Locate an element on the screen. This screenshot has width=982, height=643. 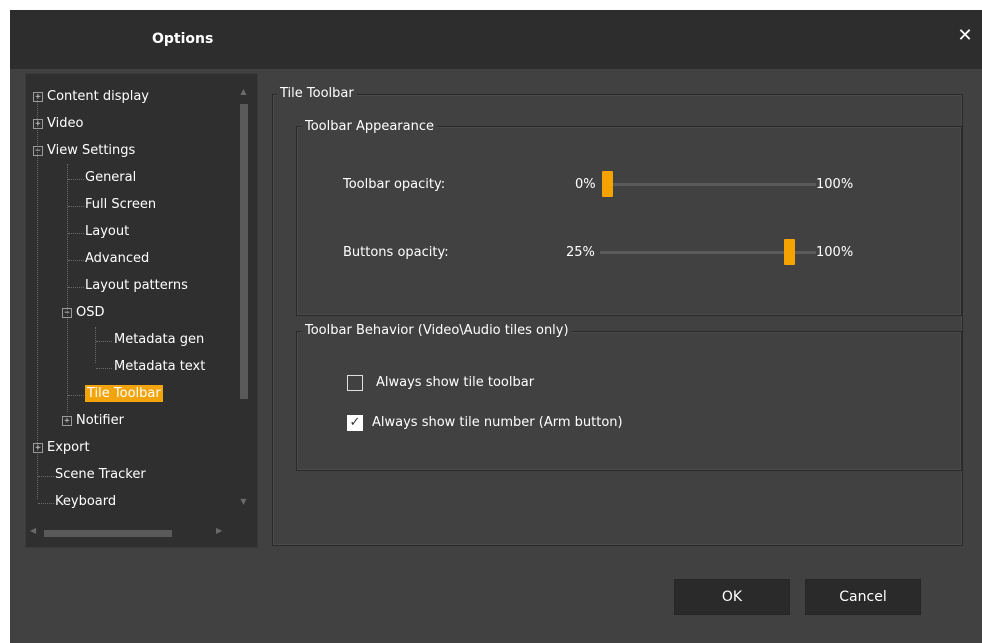
always-show-toolbar-label: Always show tile toolbar is located at coordinates (455, 382).